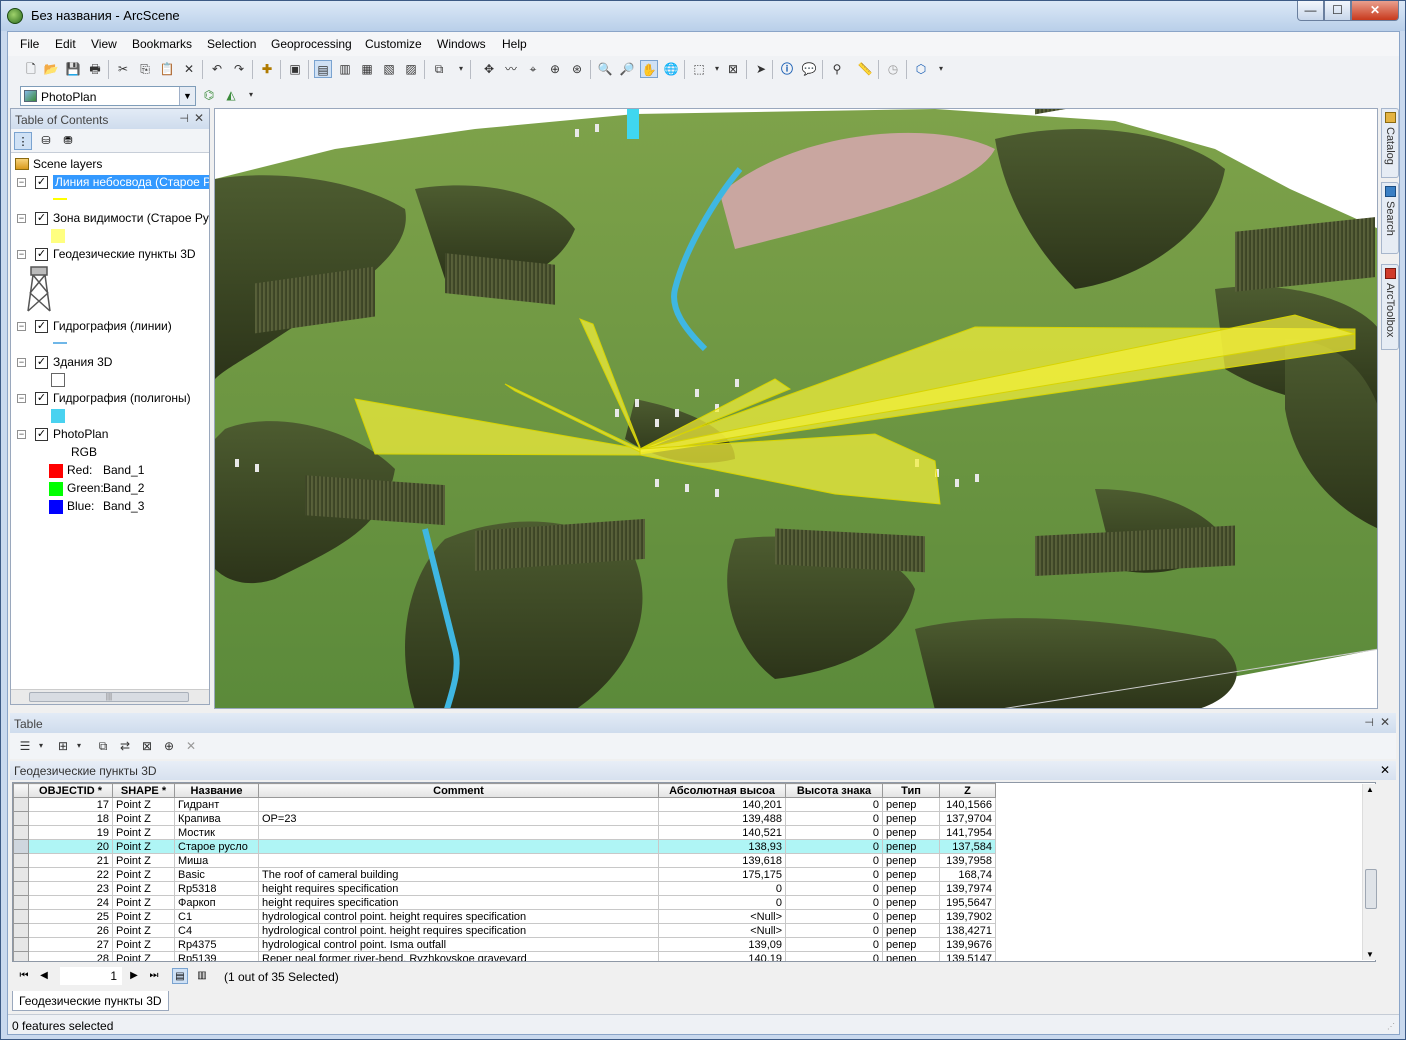 The image size is (1406, 1040). I want to click on minimize-button: —, so click(1310, 11).